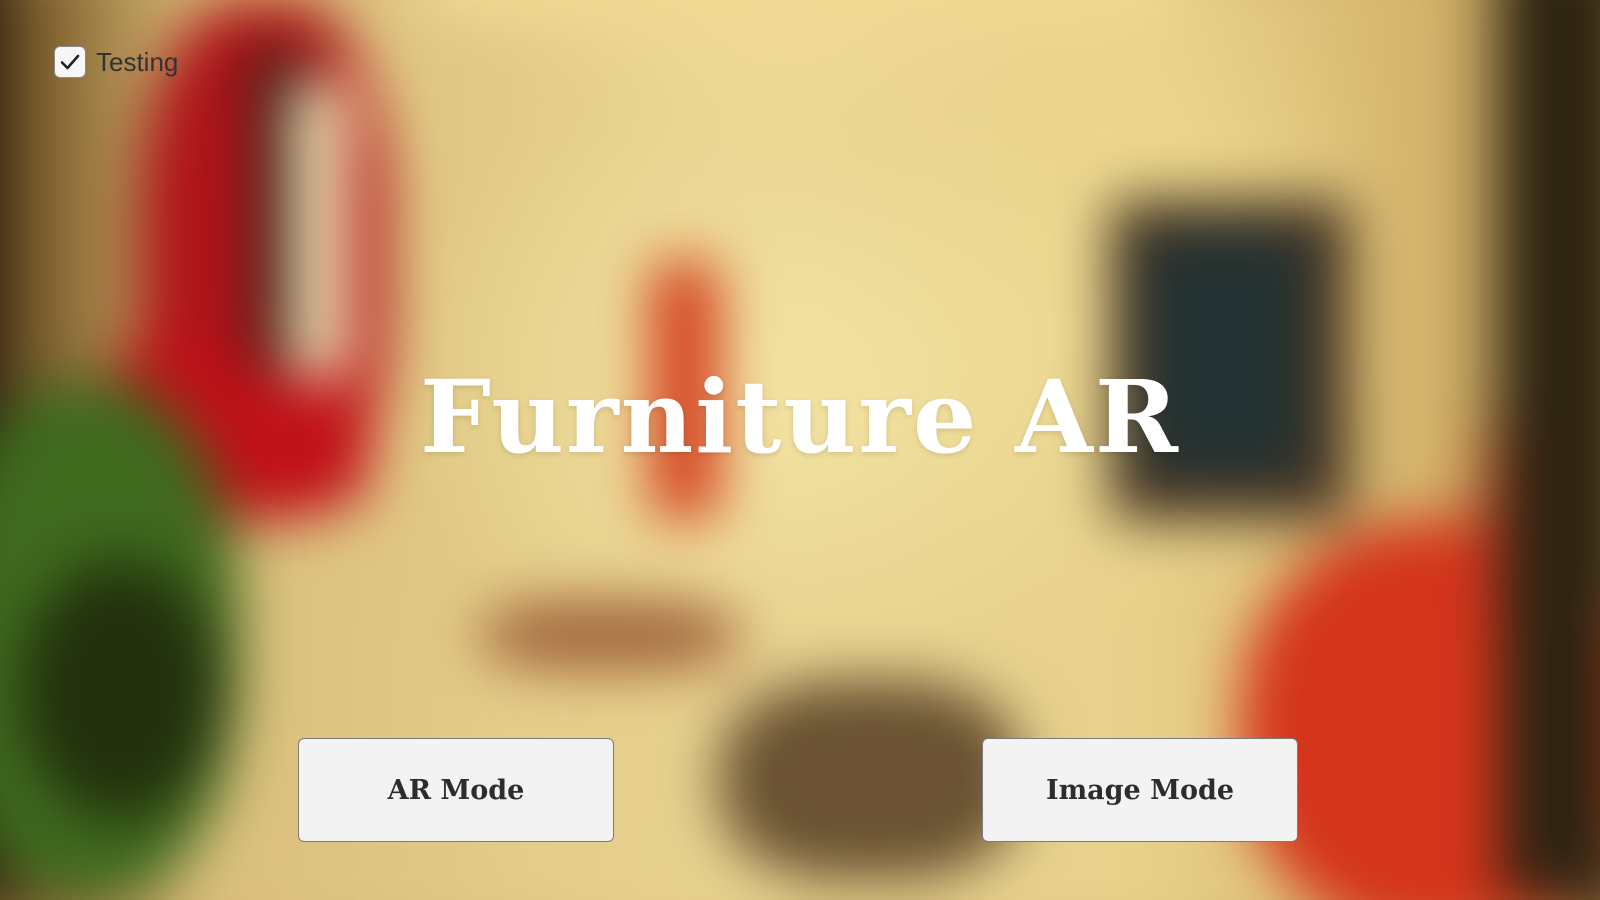  I want to click on app-title: Furniture AR, so click(800, 417).